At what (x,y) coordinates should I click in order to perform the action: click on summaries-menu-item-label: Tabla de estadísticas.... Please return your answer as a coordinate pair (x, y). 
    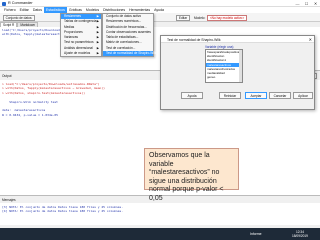
    Looking at the image, I should click on (122, 37).